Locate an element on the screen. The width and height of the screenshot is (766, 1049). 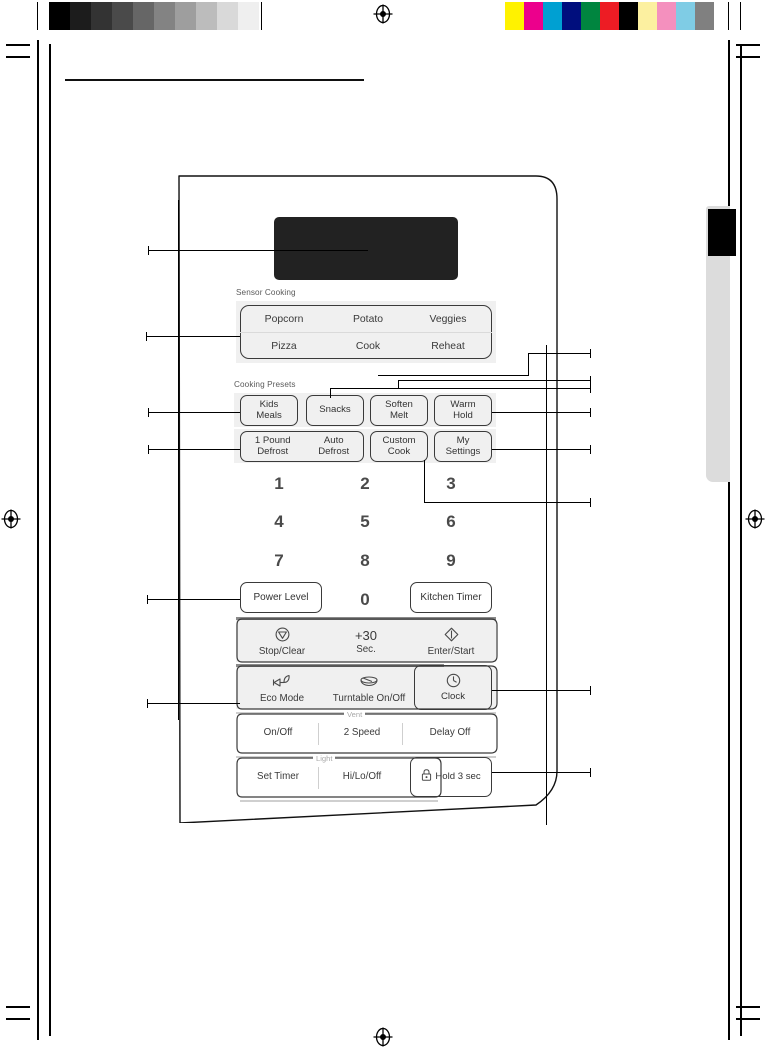
preset-key-soften-melt: Soften Melt is located at coordinates (399, 410).